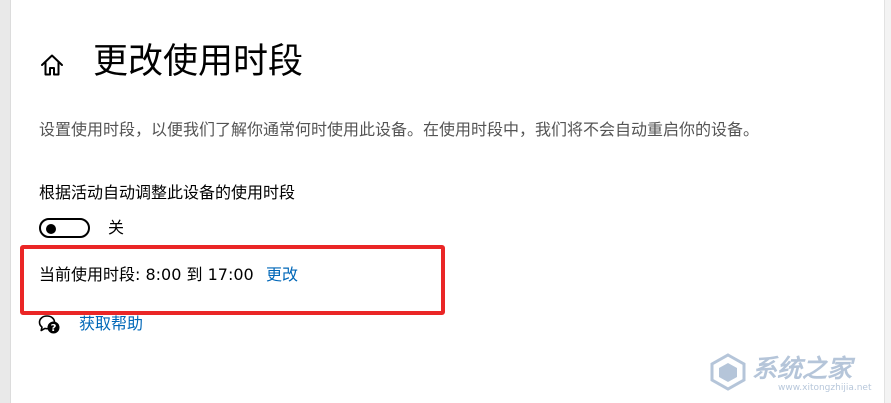 The width and height of the screenshot is (891, 403). I want to click on toggle-knob, so click(51, 229).